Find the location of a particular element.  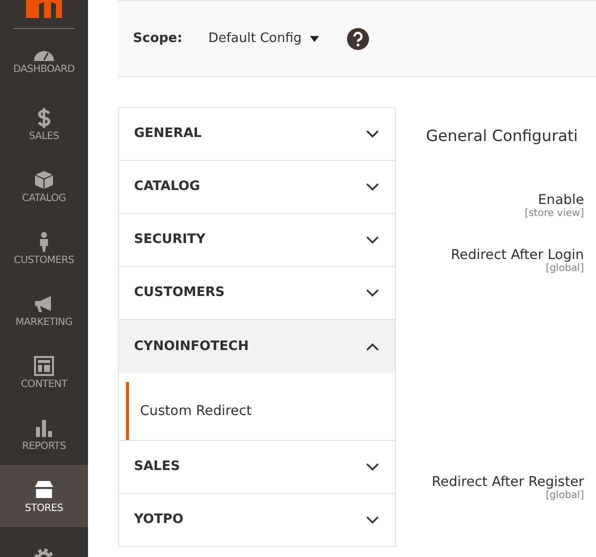

field-label: Enable is located at coordinates (561, 200).